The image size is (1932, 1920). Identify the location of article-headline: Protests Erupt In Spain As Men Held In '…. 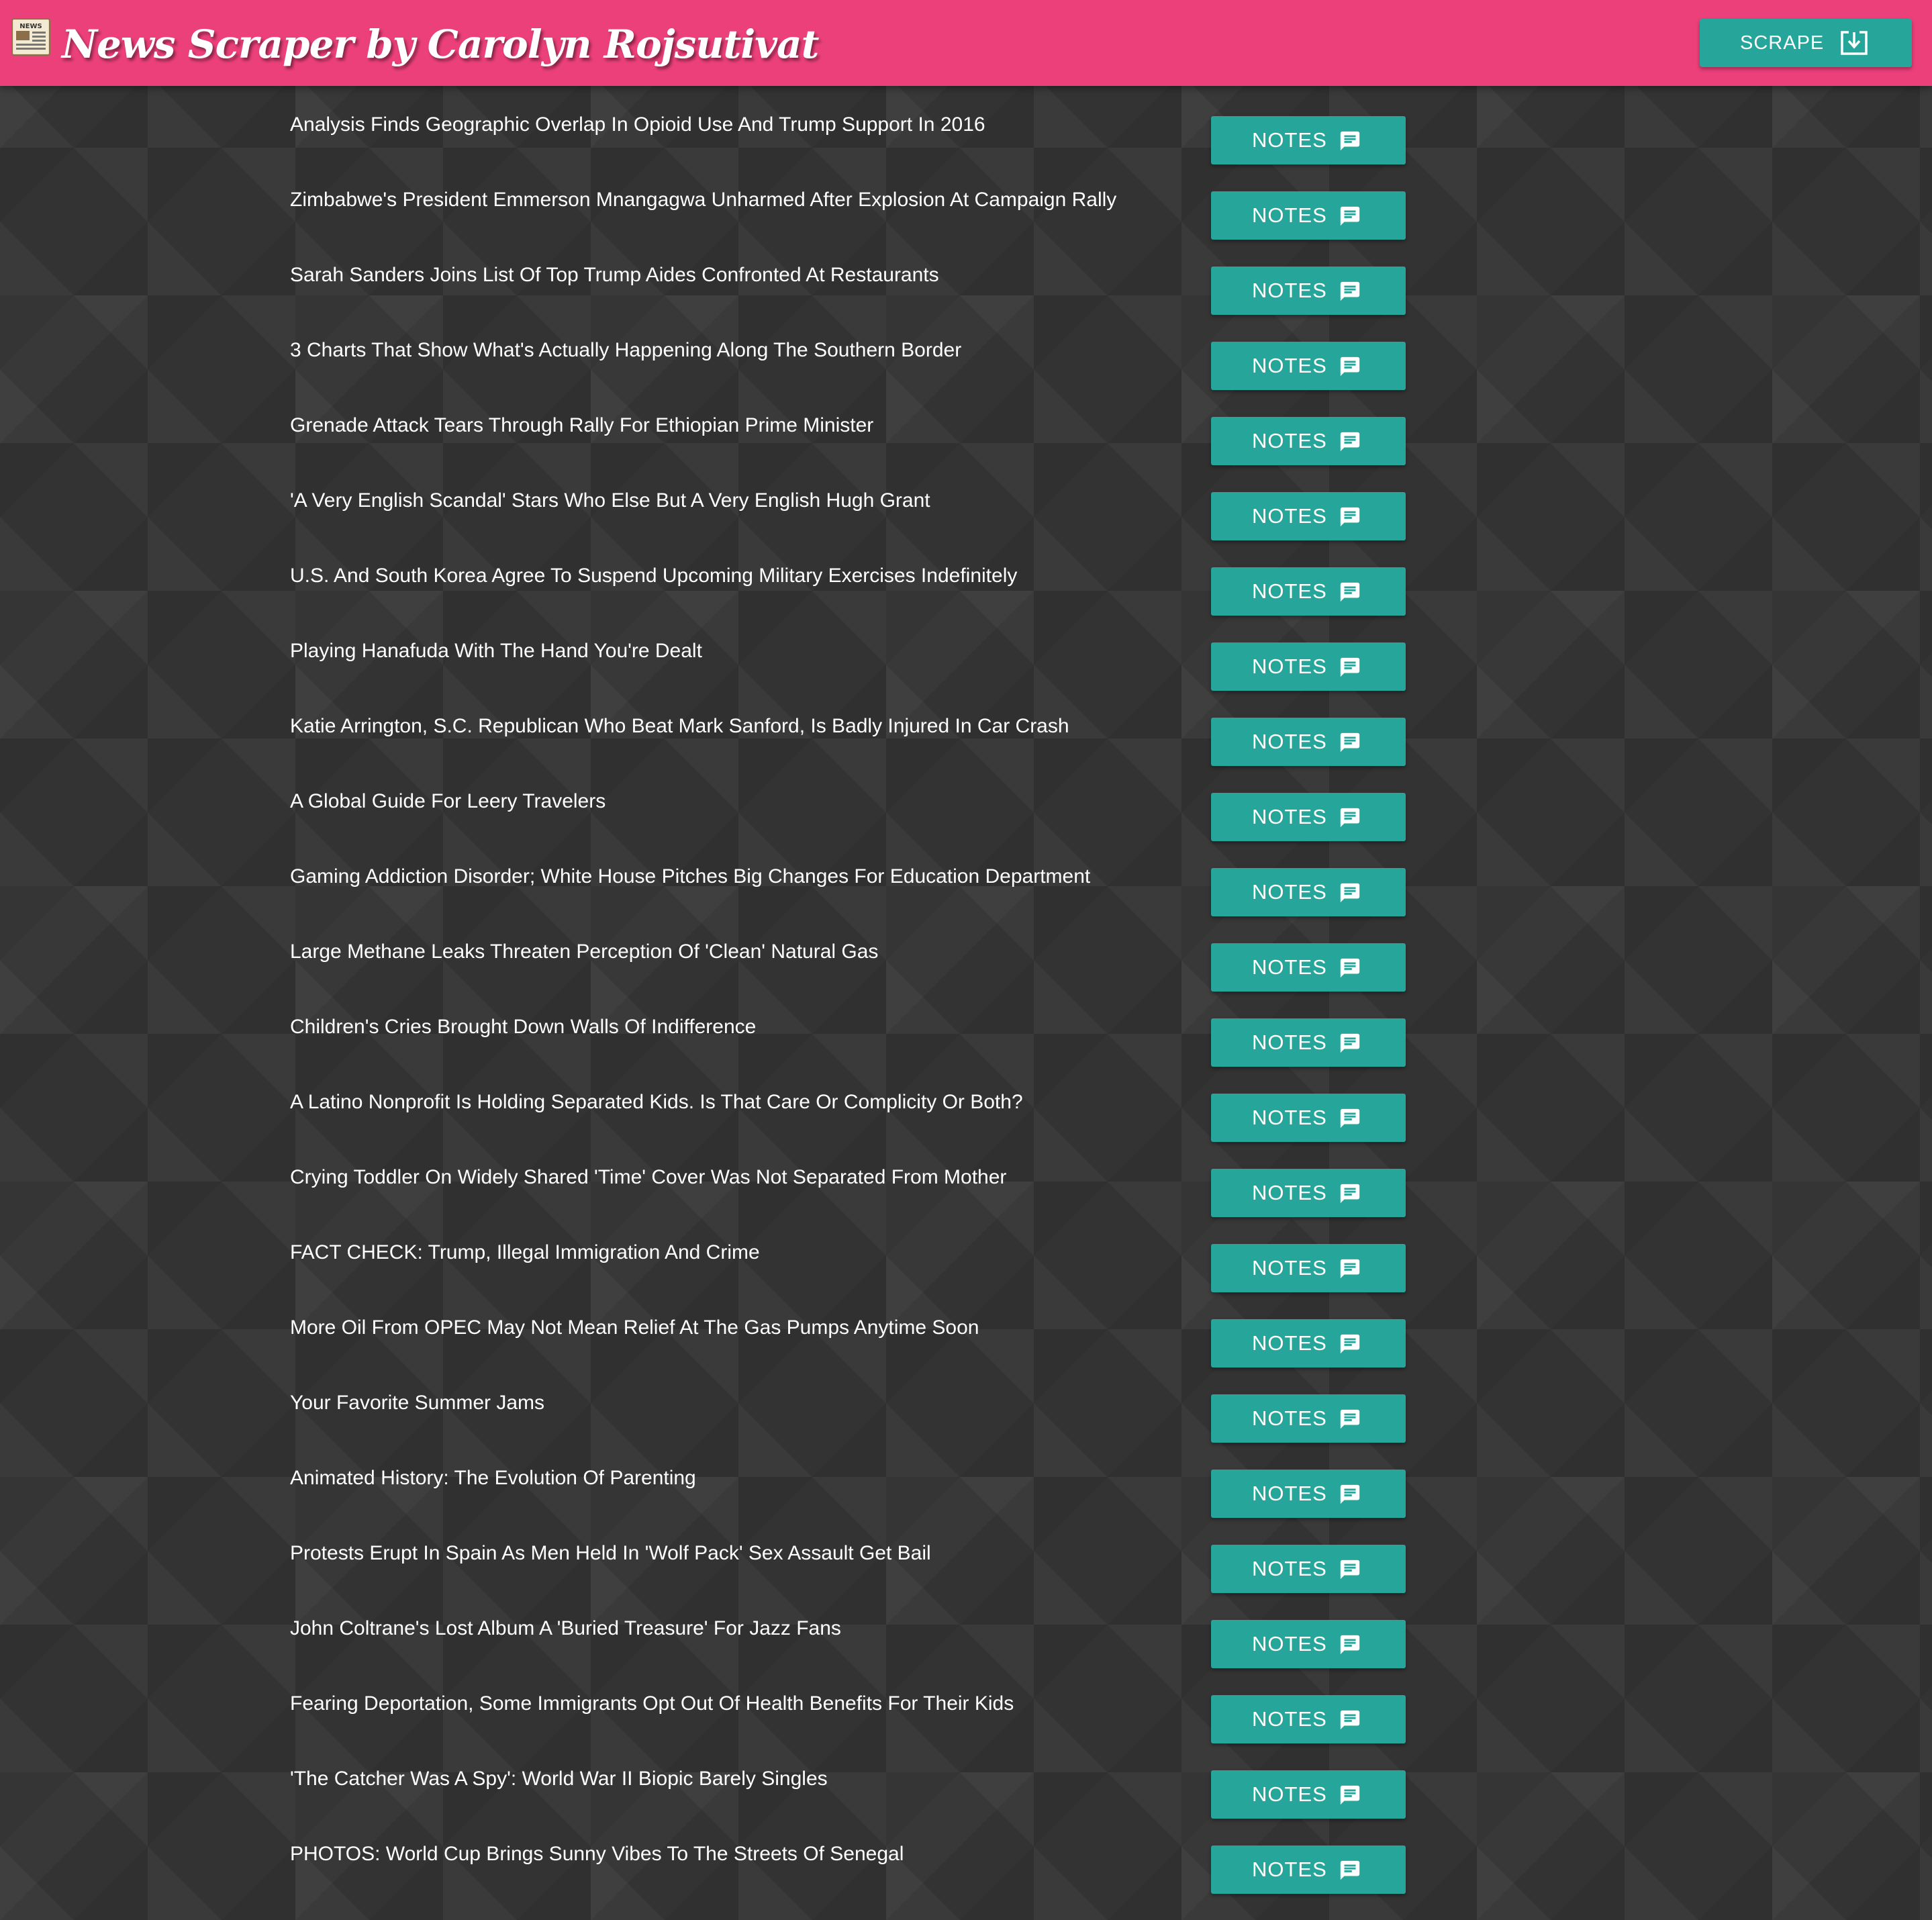
(726, 1553).